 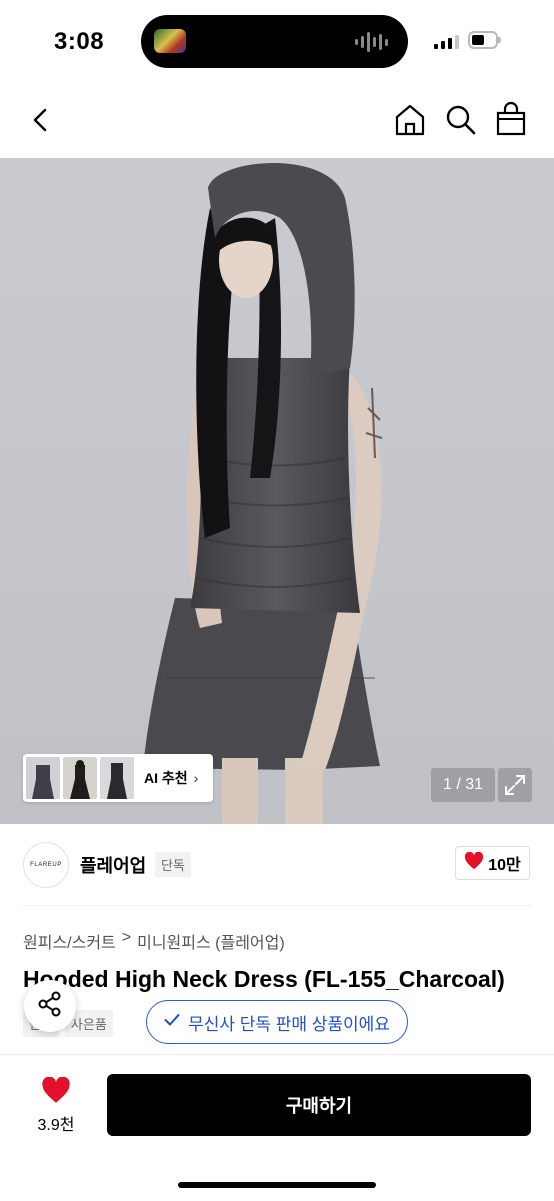 What do you see at coordinates (46, 865) in the screenshot?
I see `brand-logo: FLAREUP` at bounding box center [46, 865].